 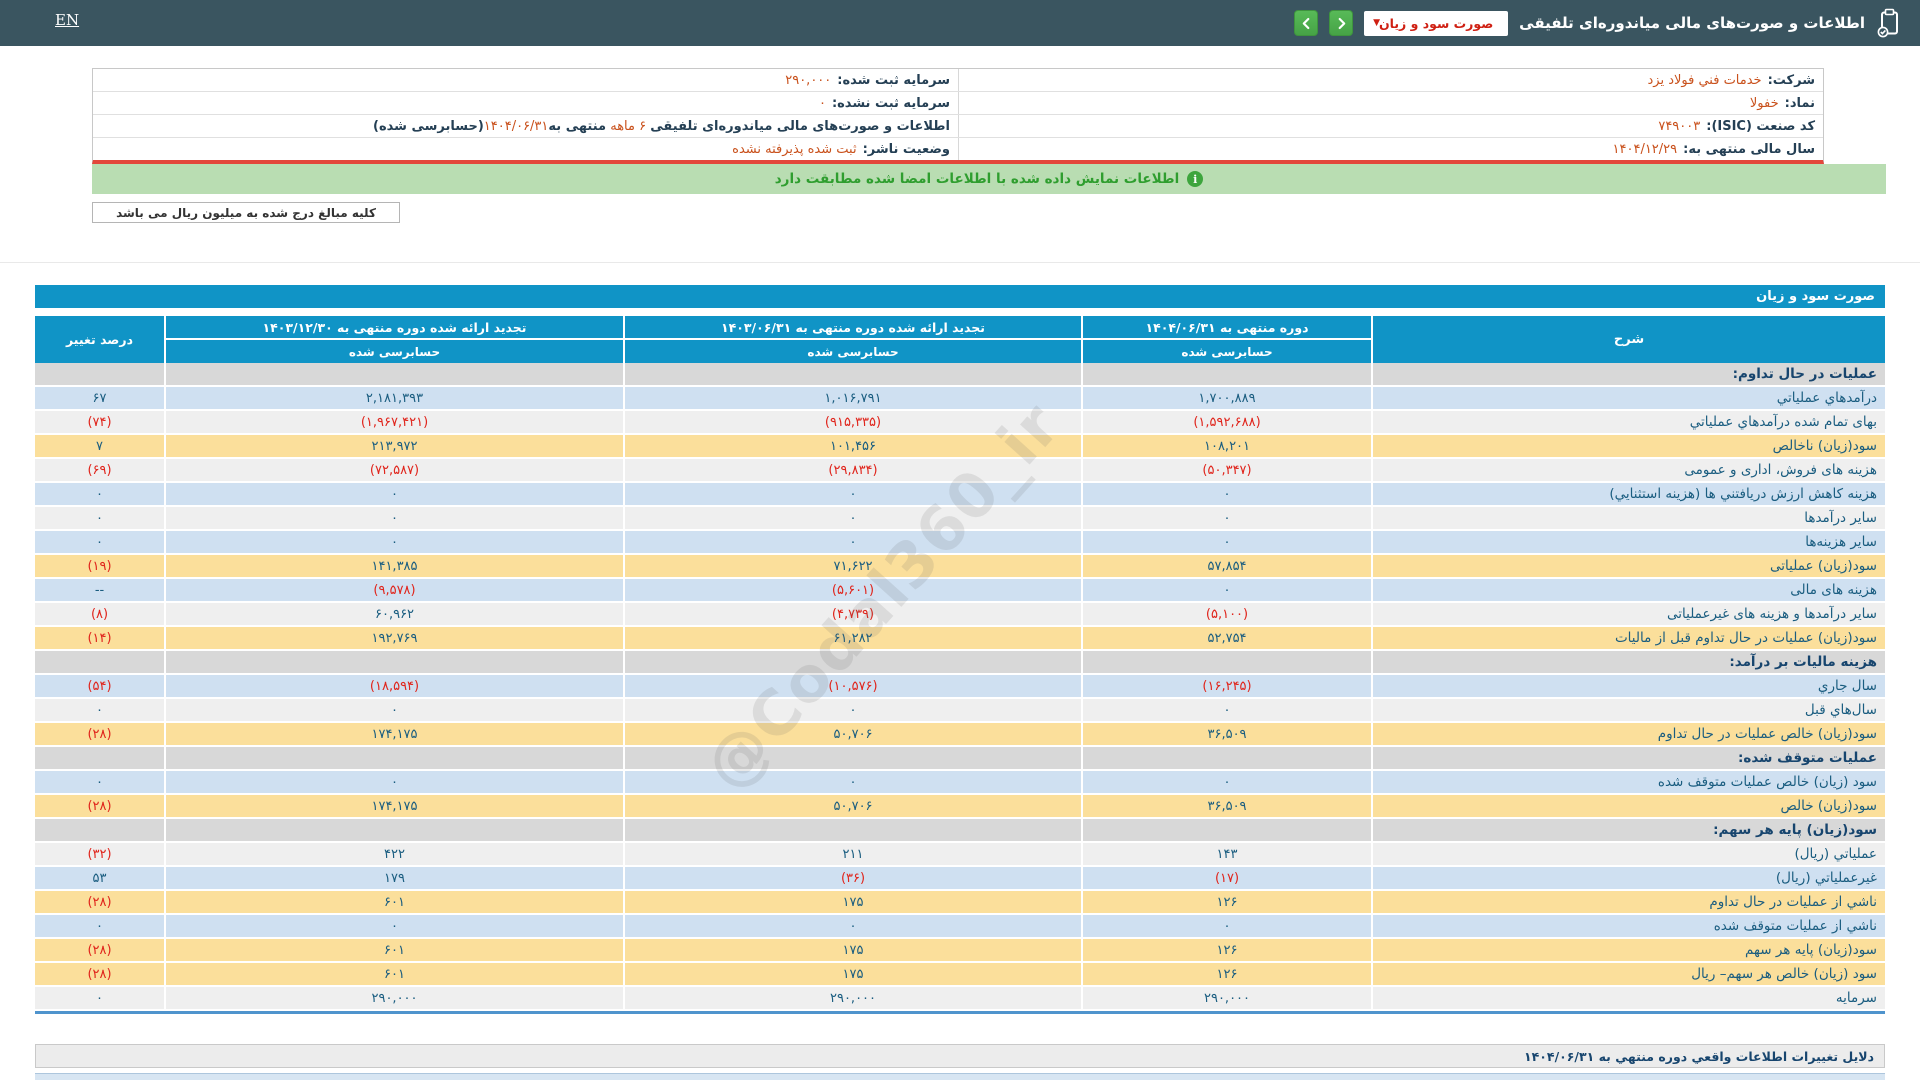 I want to click on clipboard-report-icon, so click(x=1889, y=23).